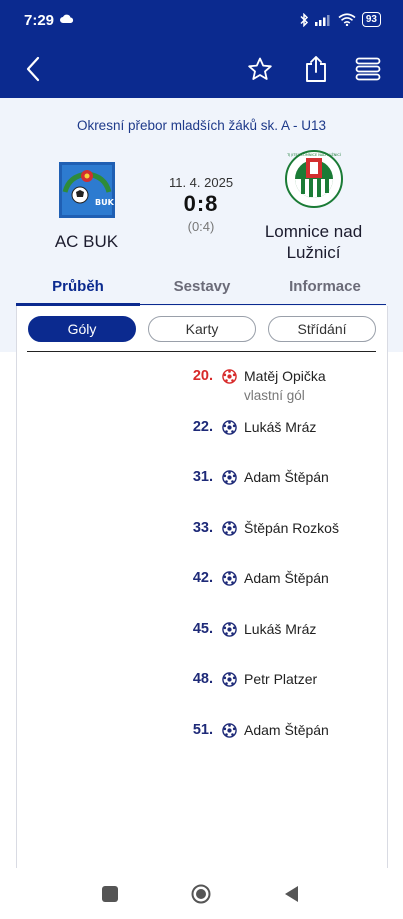  What do you see at coordinates (202, 679) in the screenshot?
I see `goal-minute: 48.` at bounding box center [202, 679].